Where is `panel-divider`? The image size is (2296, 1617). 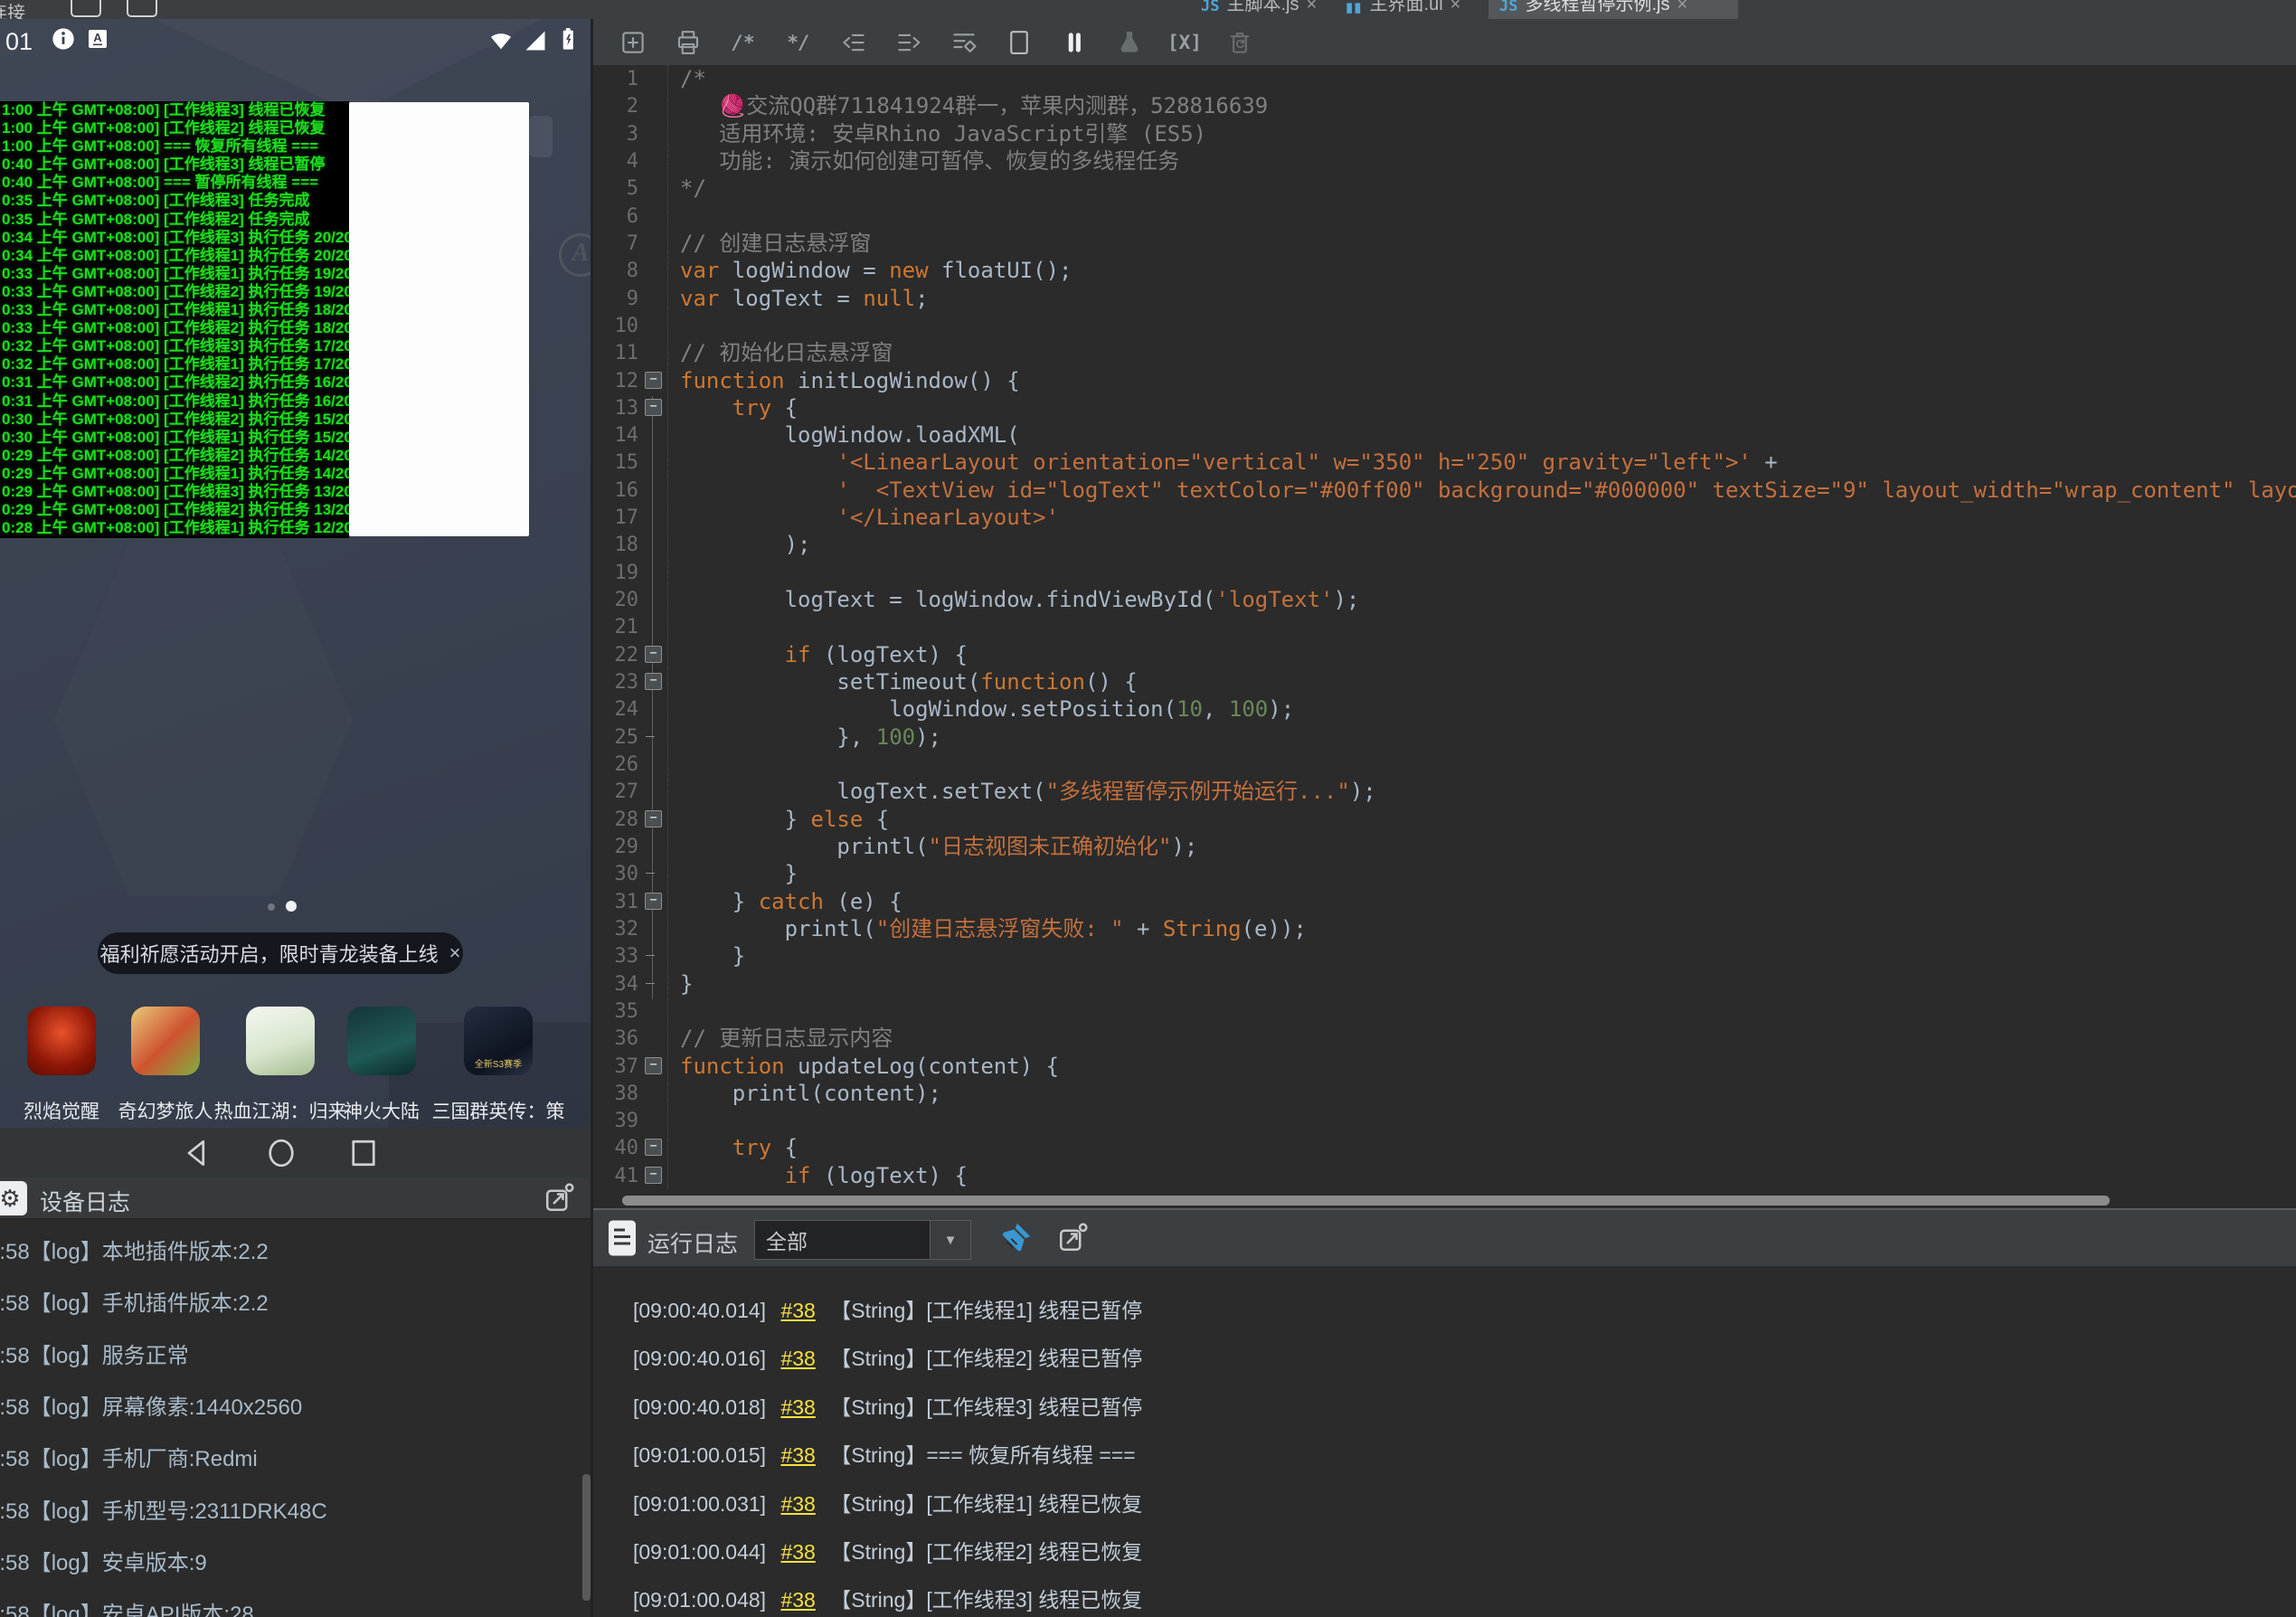 panel-divider is located at coordinates (592, 818).